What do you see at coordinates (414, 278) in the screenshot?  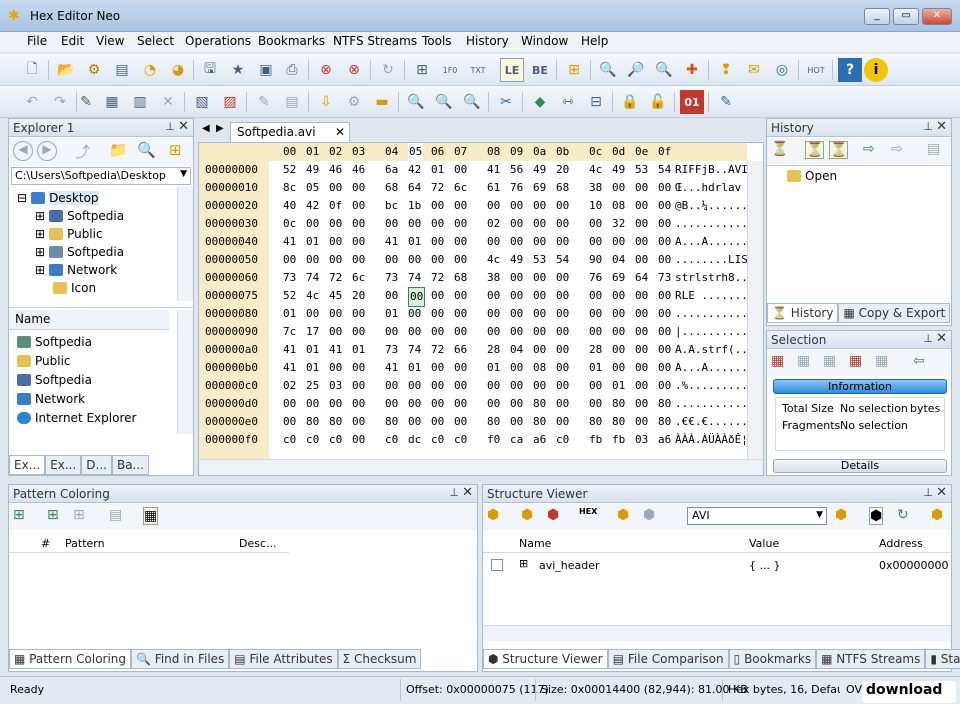 I see `hex-byte: 74` at bounding box center [414, 278].